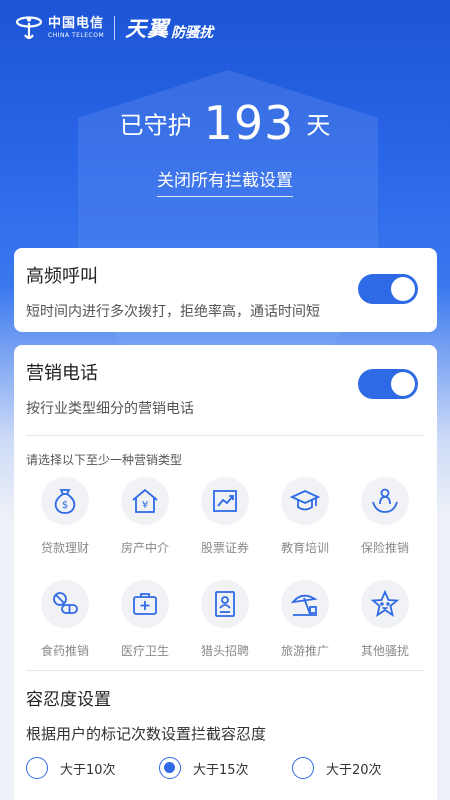 This screenshot has height=800, width=450. I want to click on carrier-wordmark: 中国电信 CHINA TELECOM, so click(76, 28).